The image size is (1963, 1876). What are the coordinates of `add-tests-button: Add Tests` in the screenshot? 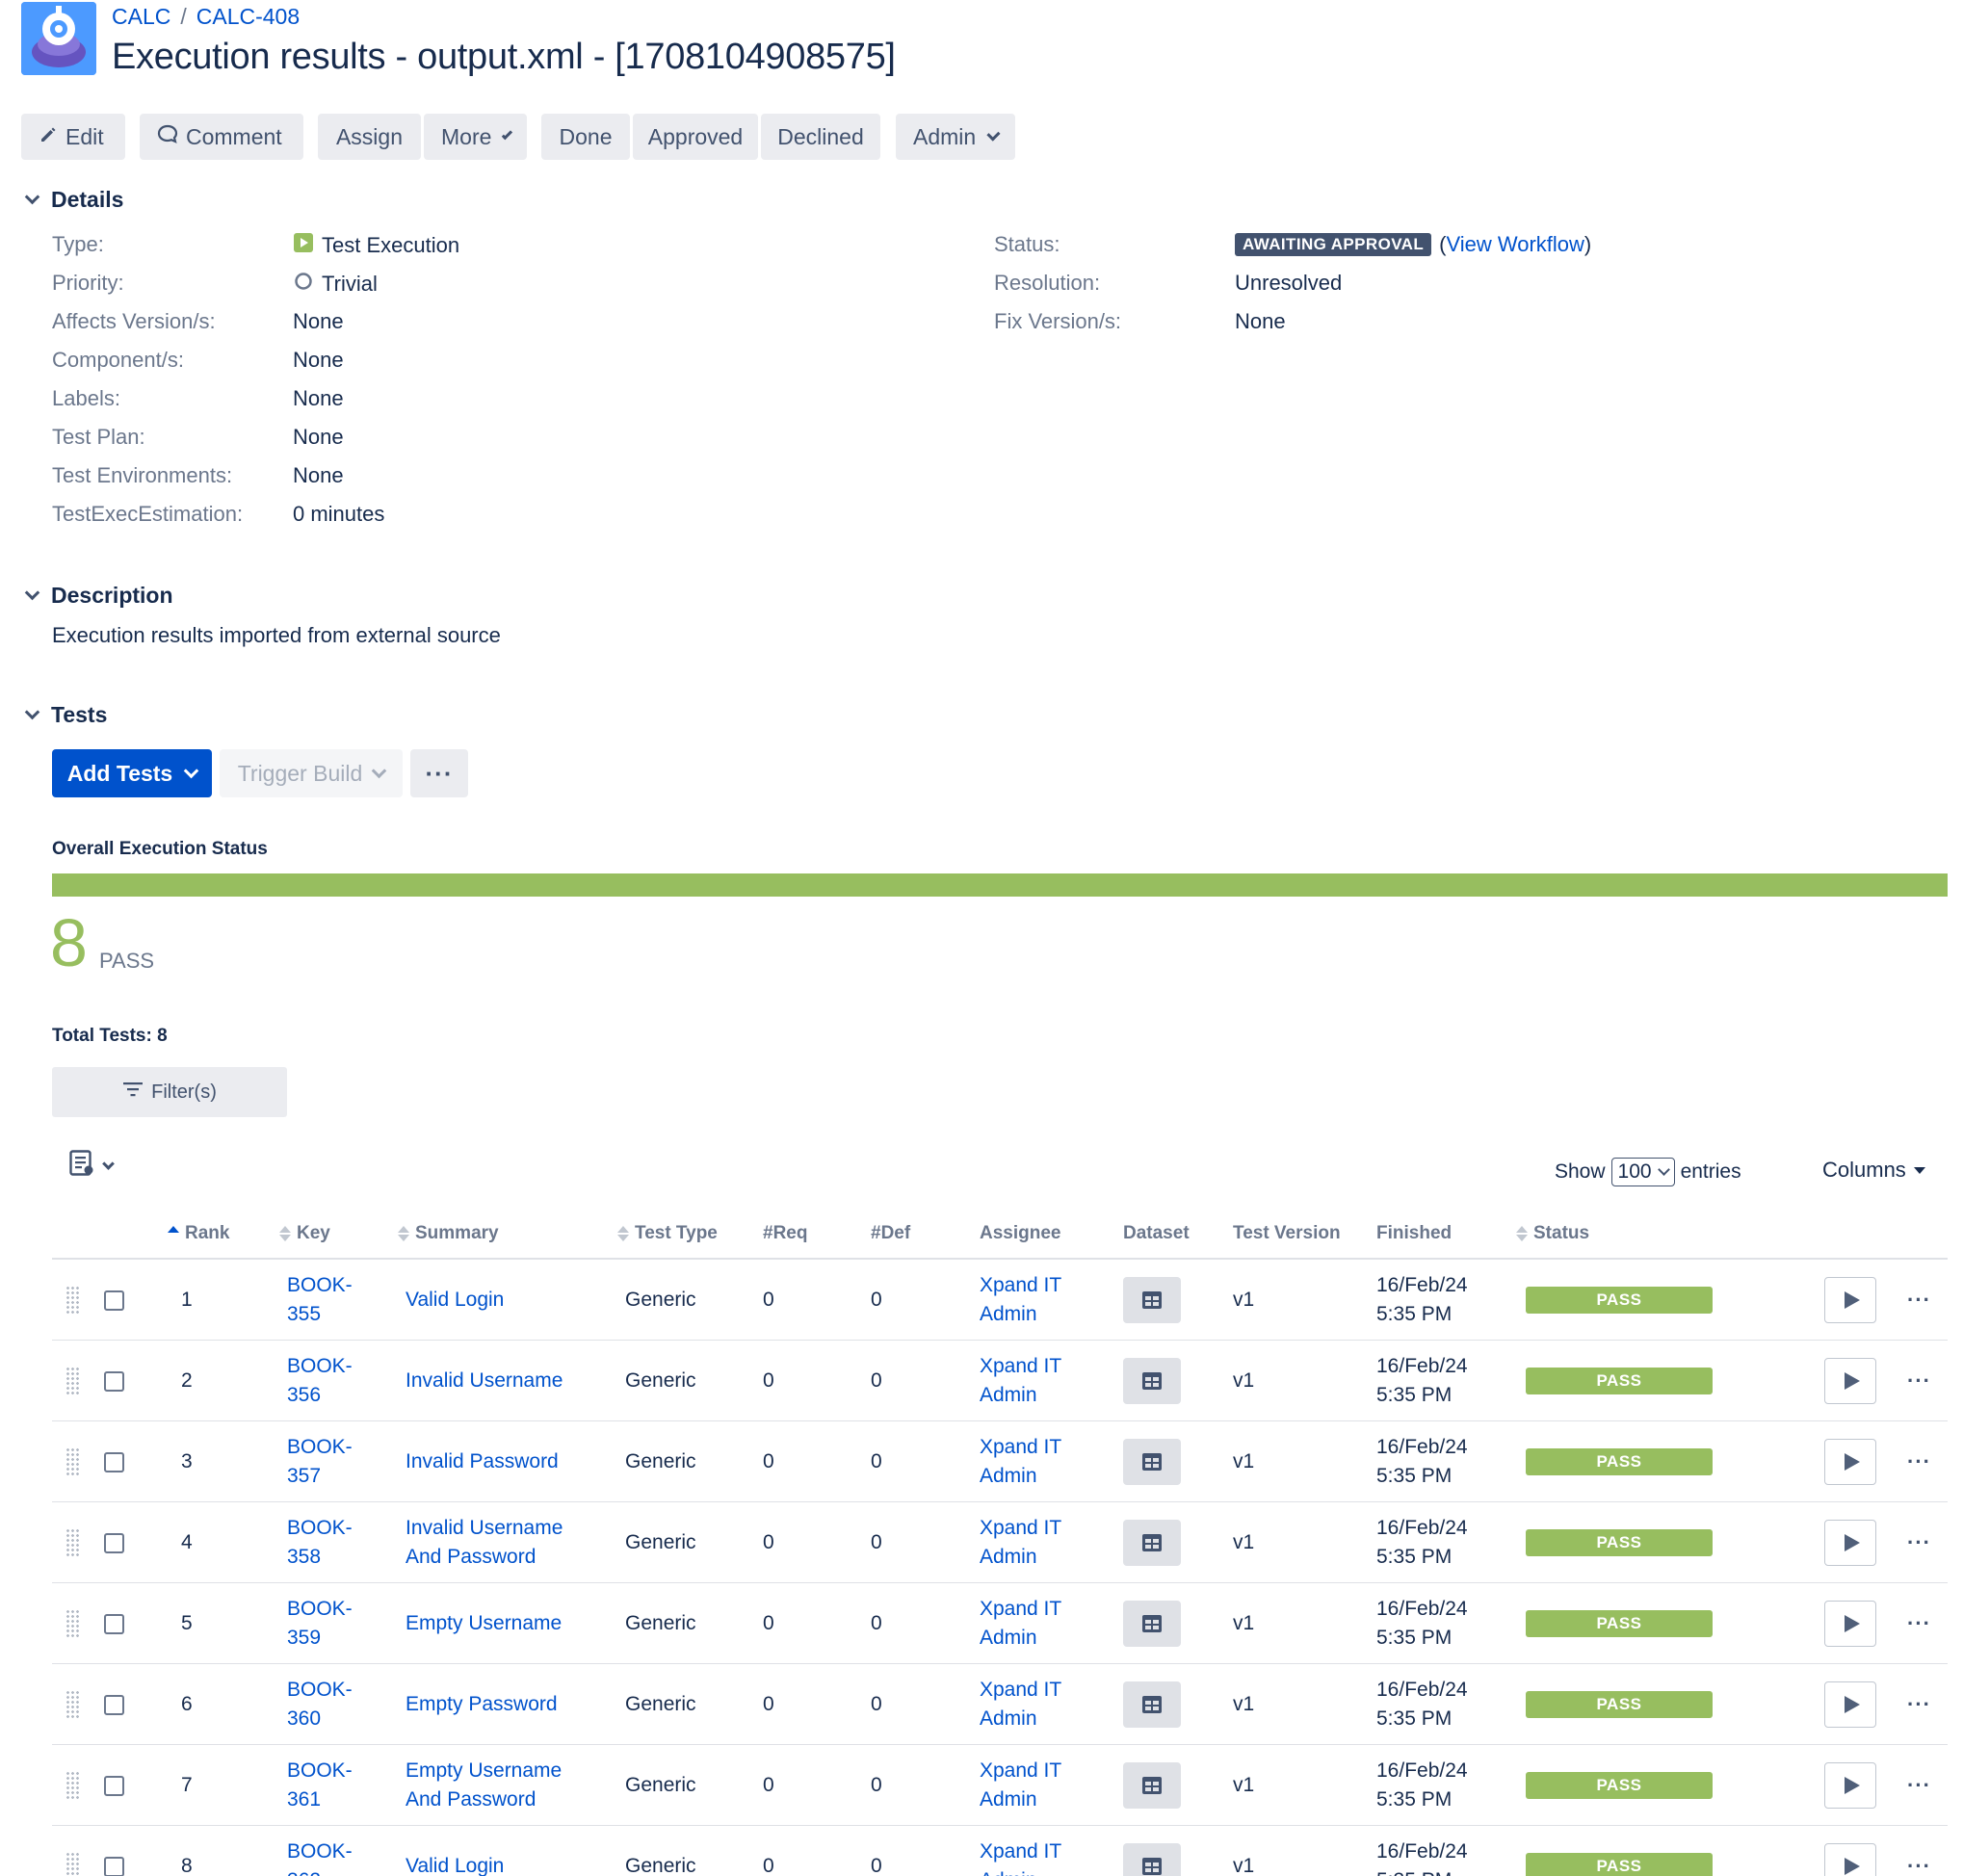 It's located at (132, 773).